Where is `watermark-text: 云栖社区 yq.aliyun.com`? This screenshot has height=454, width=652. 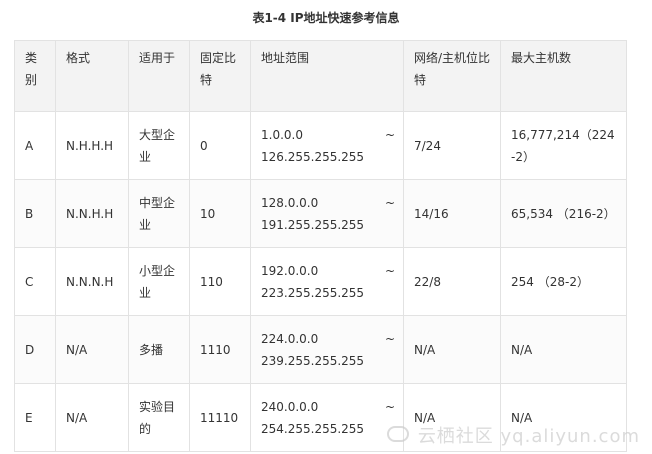
watermark-text: 云栖社区 yq.aliyun.com is located at coordinates (528, 436).